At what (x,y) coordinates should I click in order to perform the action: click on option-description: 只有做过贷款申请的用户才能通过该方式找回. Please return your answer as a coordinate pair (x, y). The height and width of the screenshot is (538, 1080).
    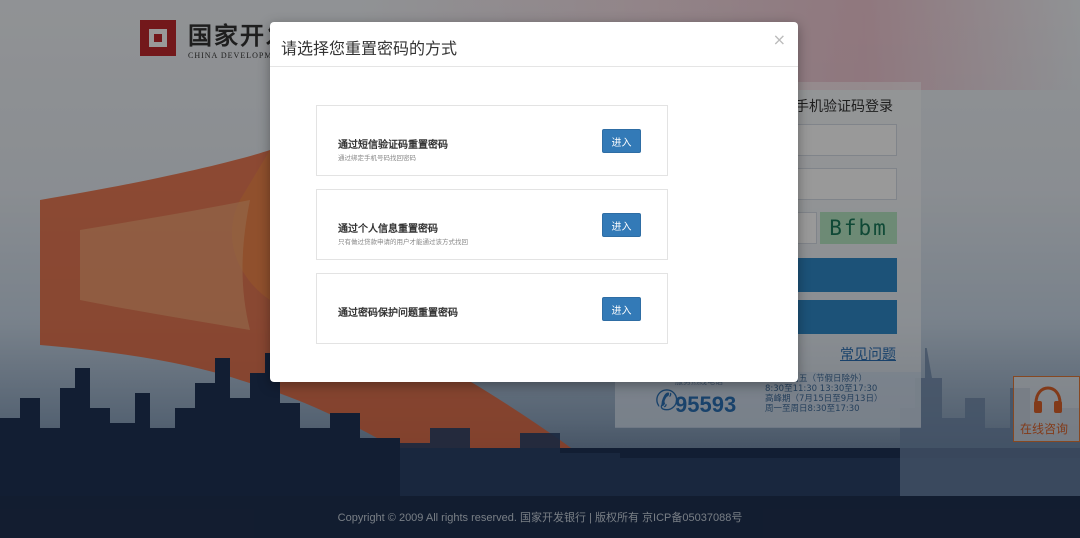
    Looking at the image, I should click on (403, 242).